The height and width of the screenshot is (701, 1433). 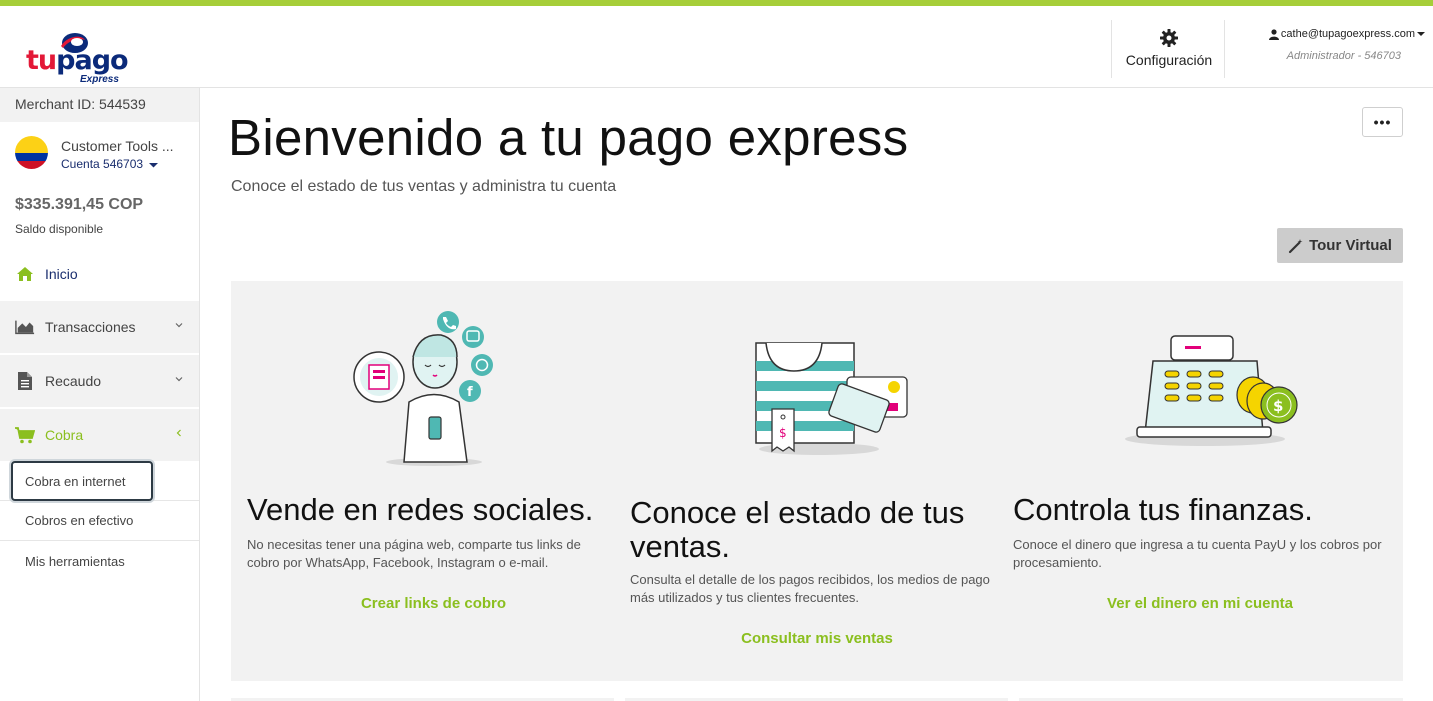 What do you see at coordinates (25, 435) in the screenshot?
I see `cart-icon` at bounding box center [25, 435].